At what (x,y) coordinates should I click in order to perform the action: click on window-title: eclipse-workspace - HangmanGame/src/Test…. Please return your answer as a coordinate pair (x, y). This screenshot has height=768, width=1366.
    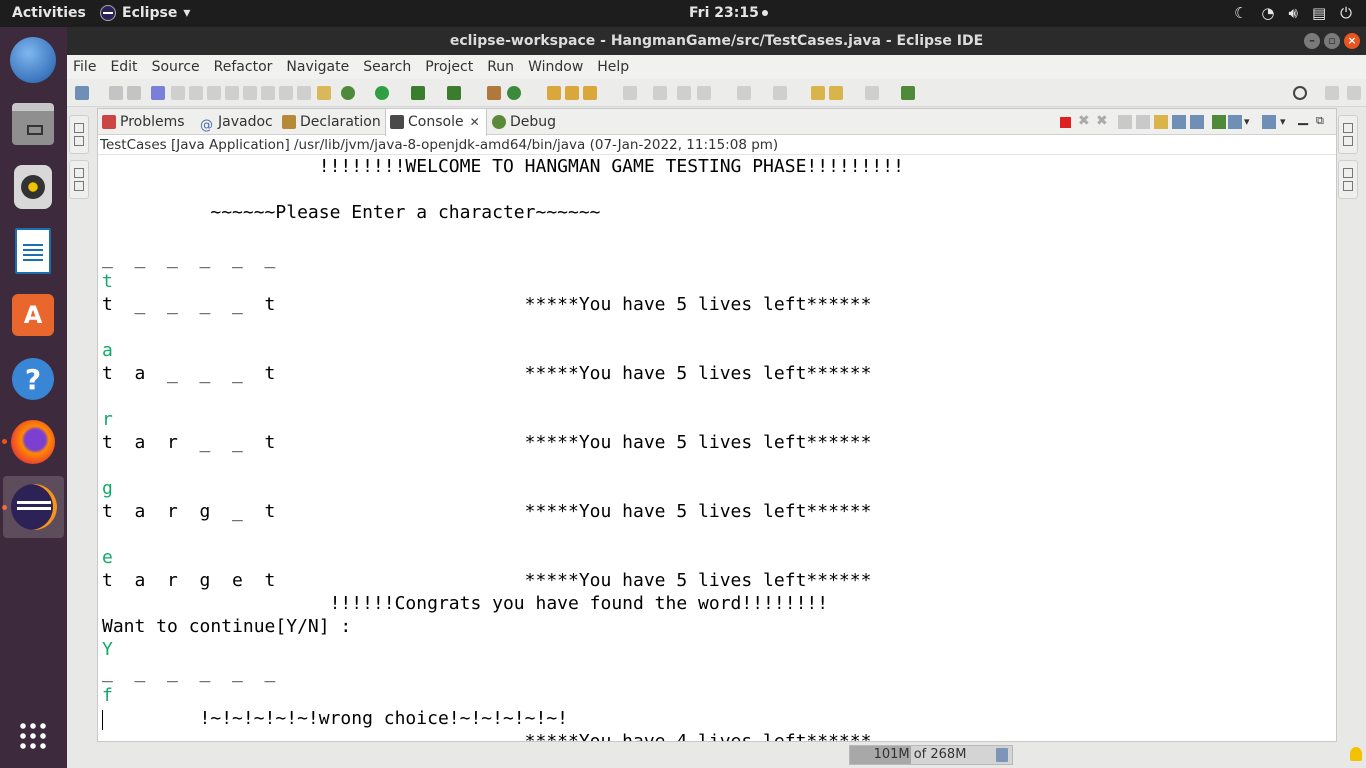
    Looking at the image, I should click on (716, 41).